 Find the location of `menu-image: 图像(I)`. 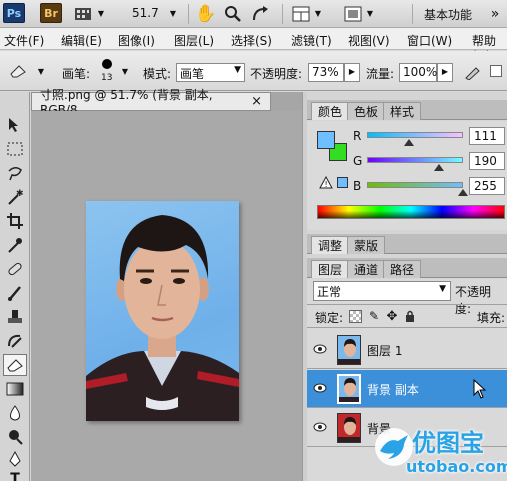

menu-image: 图像(I) is located at coordinates (136, 40).